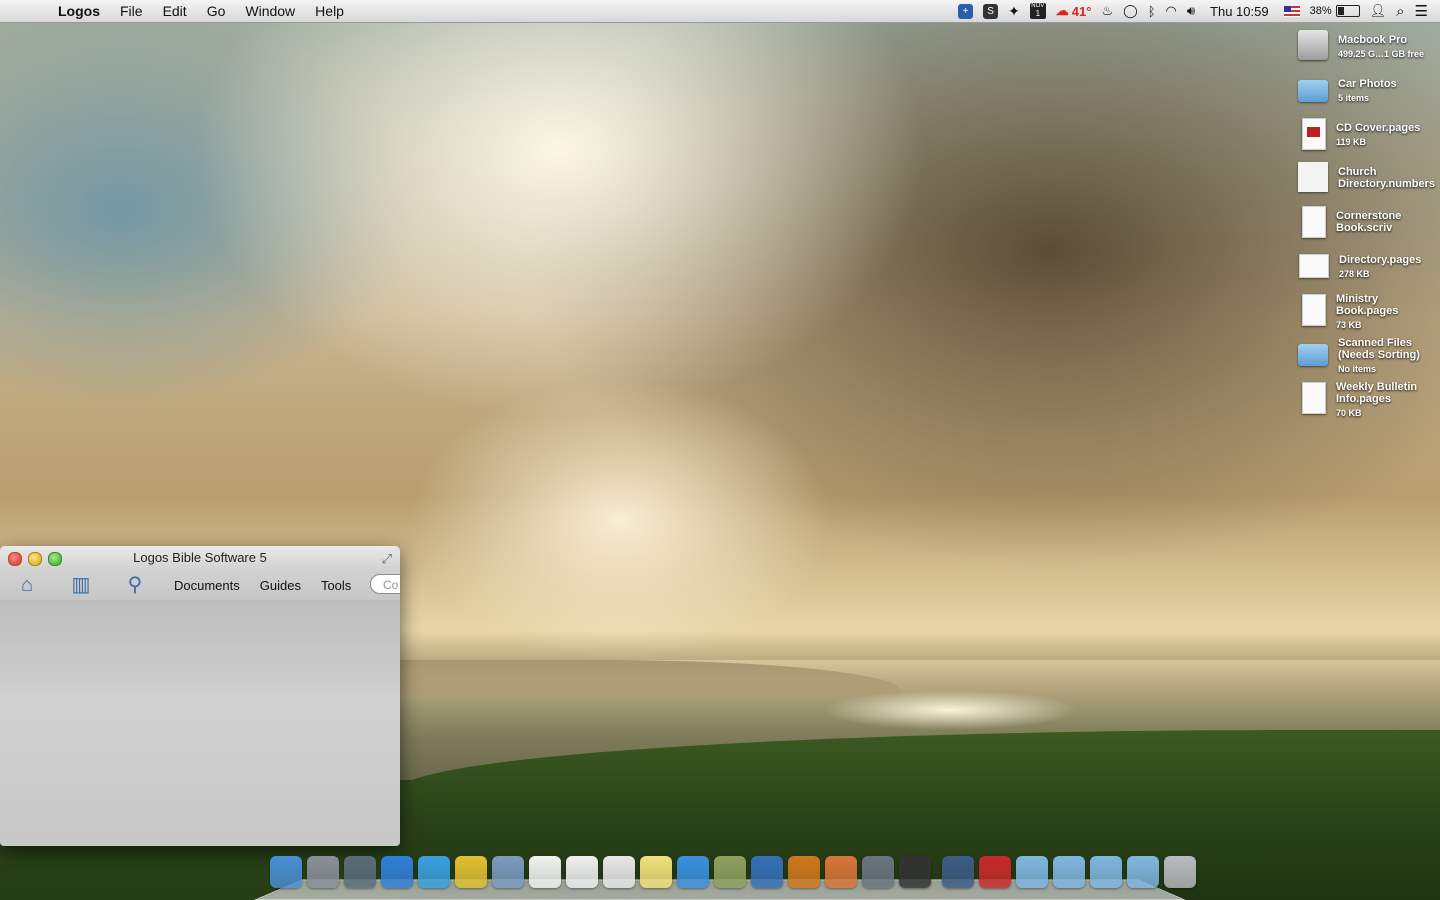  Describe the element at coordinates (28, 11) in the screenshot. I see `apple-menu-icon` at that location.